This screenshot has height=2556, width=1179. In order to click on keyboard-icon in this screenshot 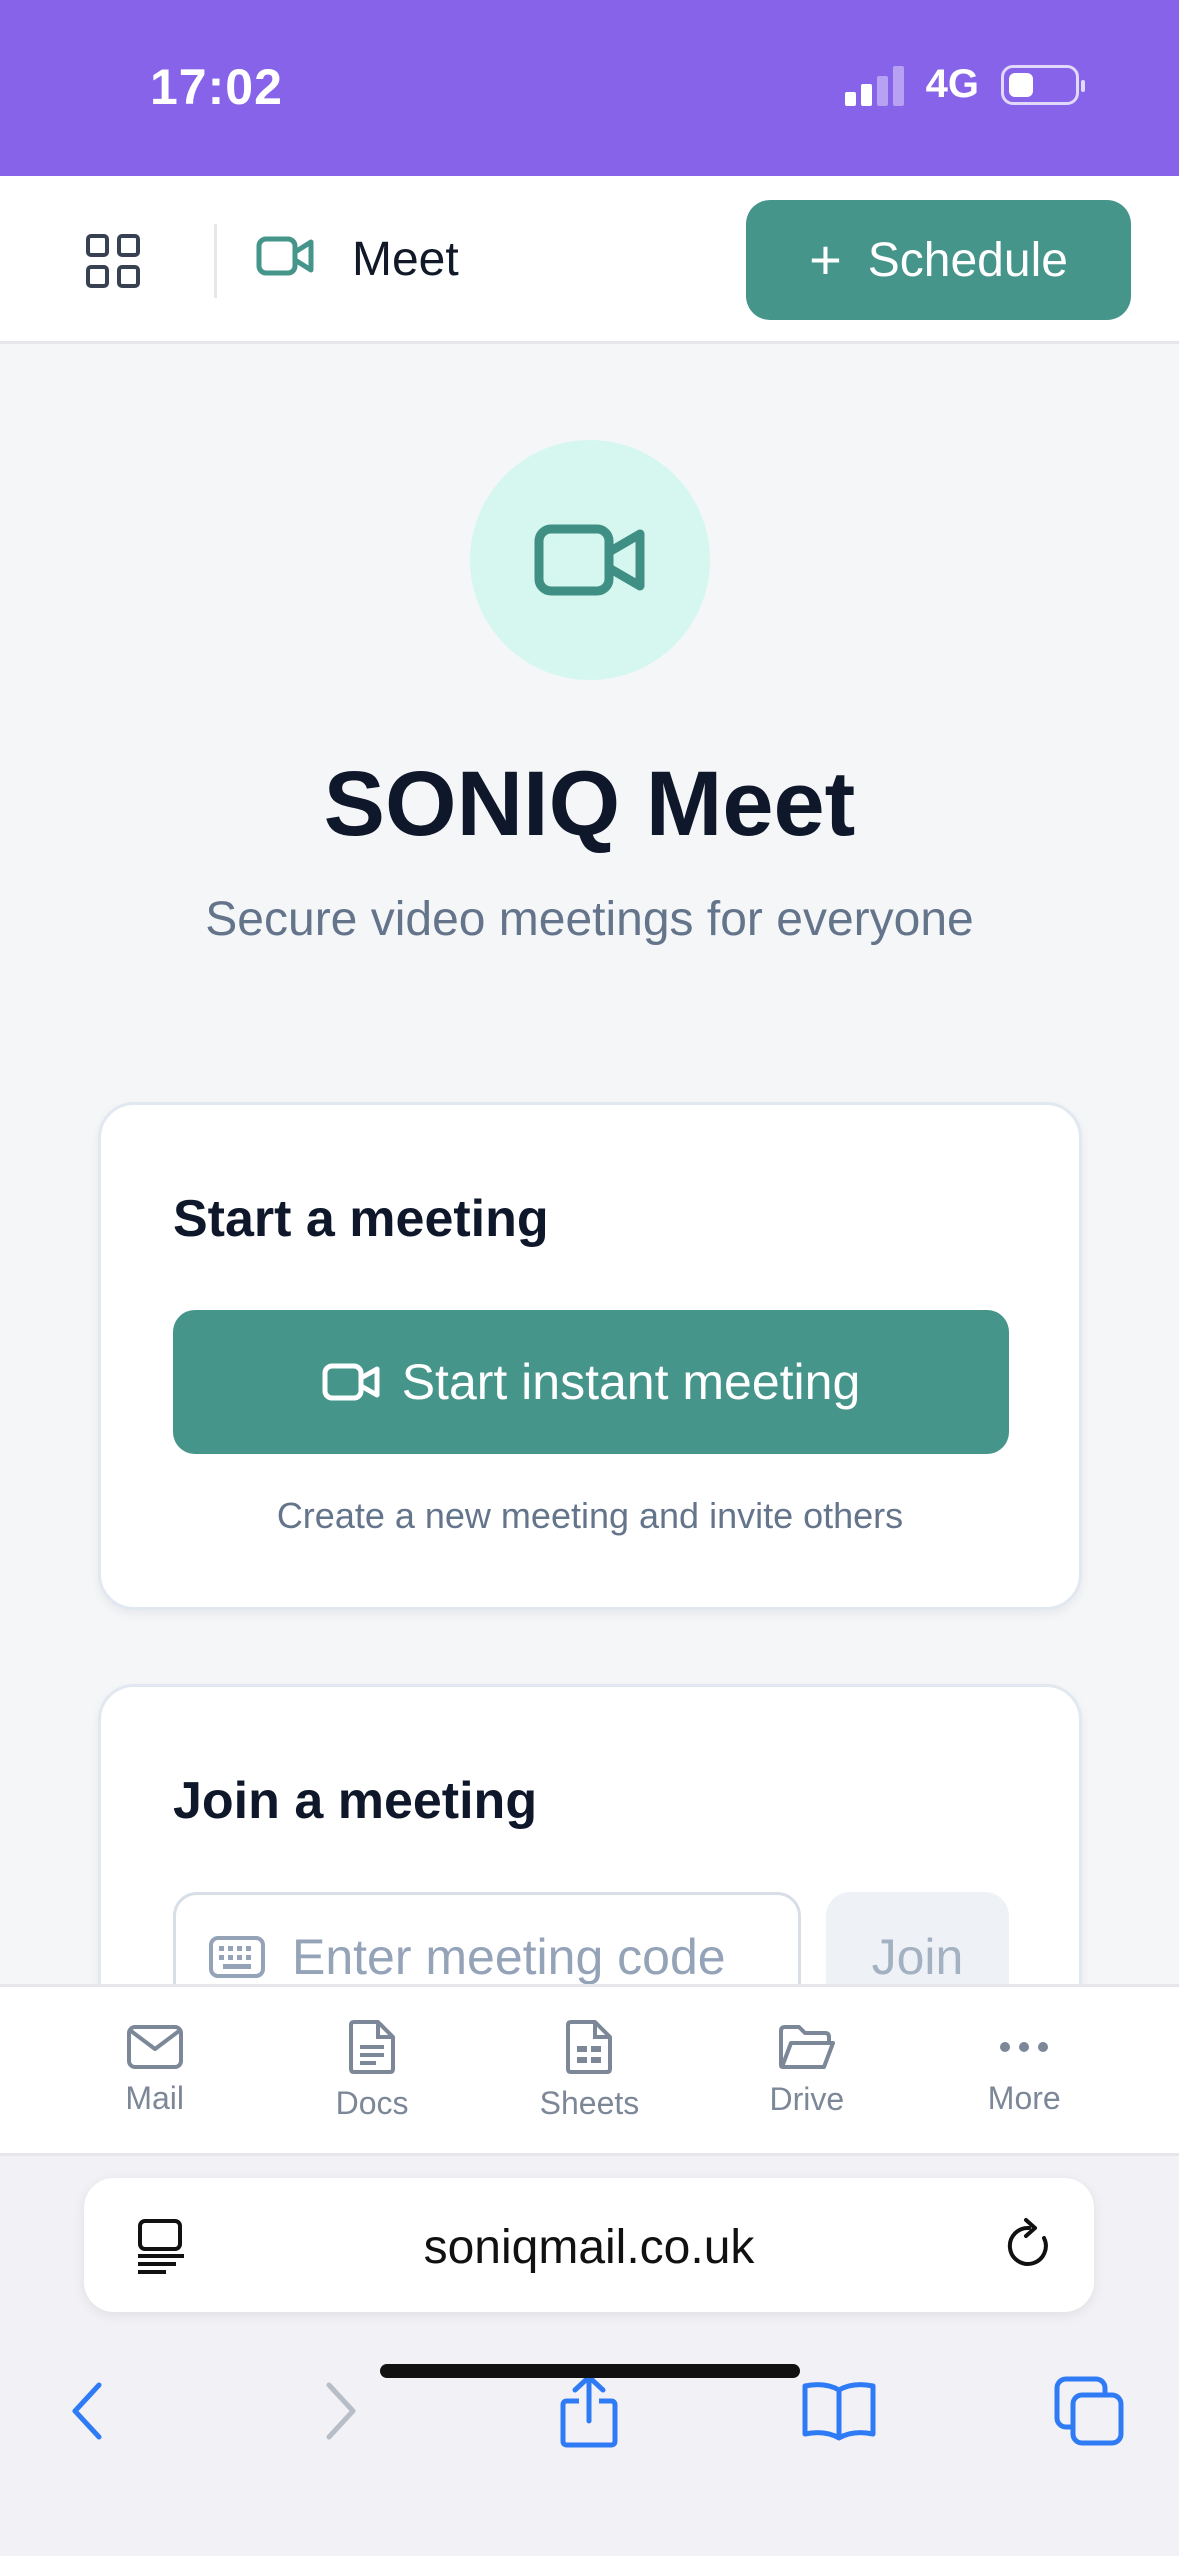, I will do `click(237, 1957)`.